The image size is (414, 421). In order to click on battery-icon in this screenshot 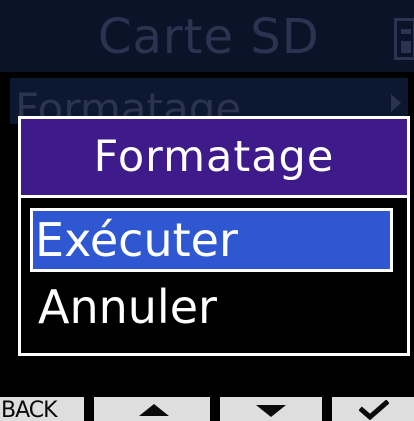, I will do `click(404, 39)`.